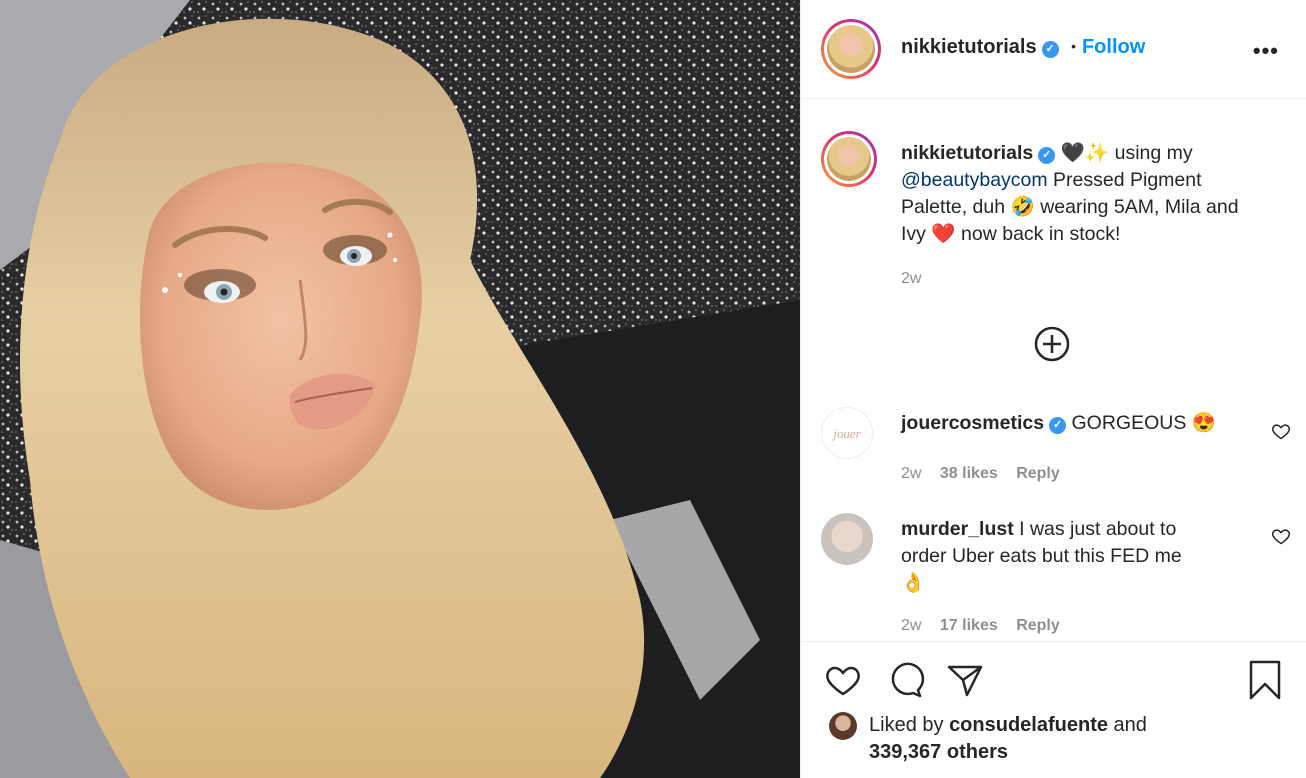 Image resolution: width=1306 pixels, height=778 pixels. I want to click on comment-body: I was just about to, so click(1098, 529).